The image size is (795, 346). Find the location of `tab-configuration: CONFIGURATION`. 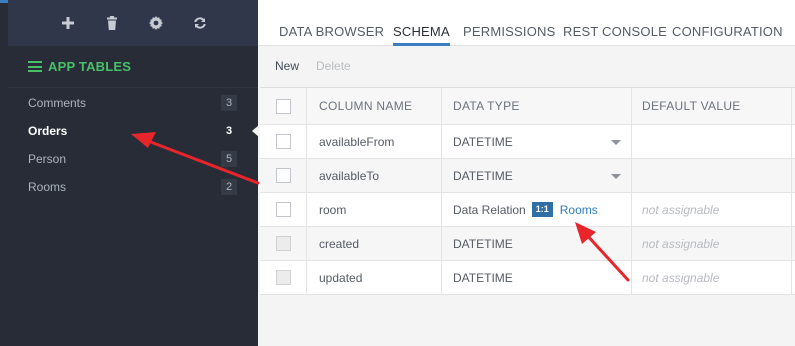

tab-configuration: CONFIGURATION is located at coordinates (727, 31).